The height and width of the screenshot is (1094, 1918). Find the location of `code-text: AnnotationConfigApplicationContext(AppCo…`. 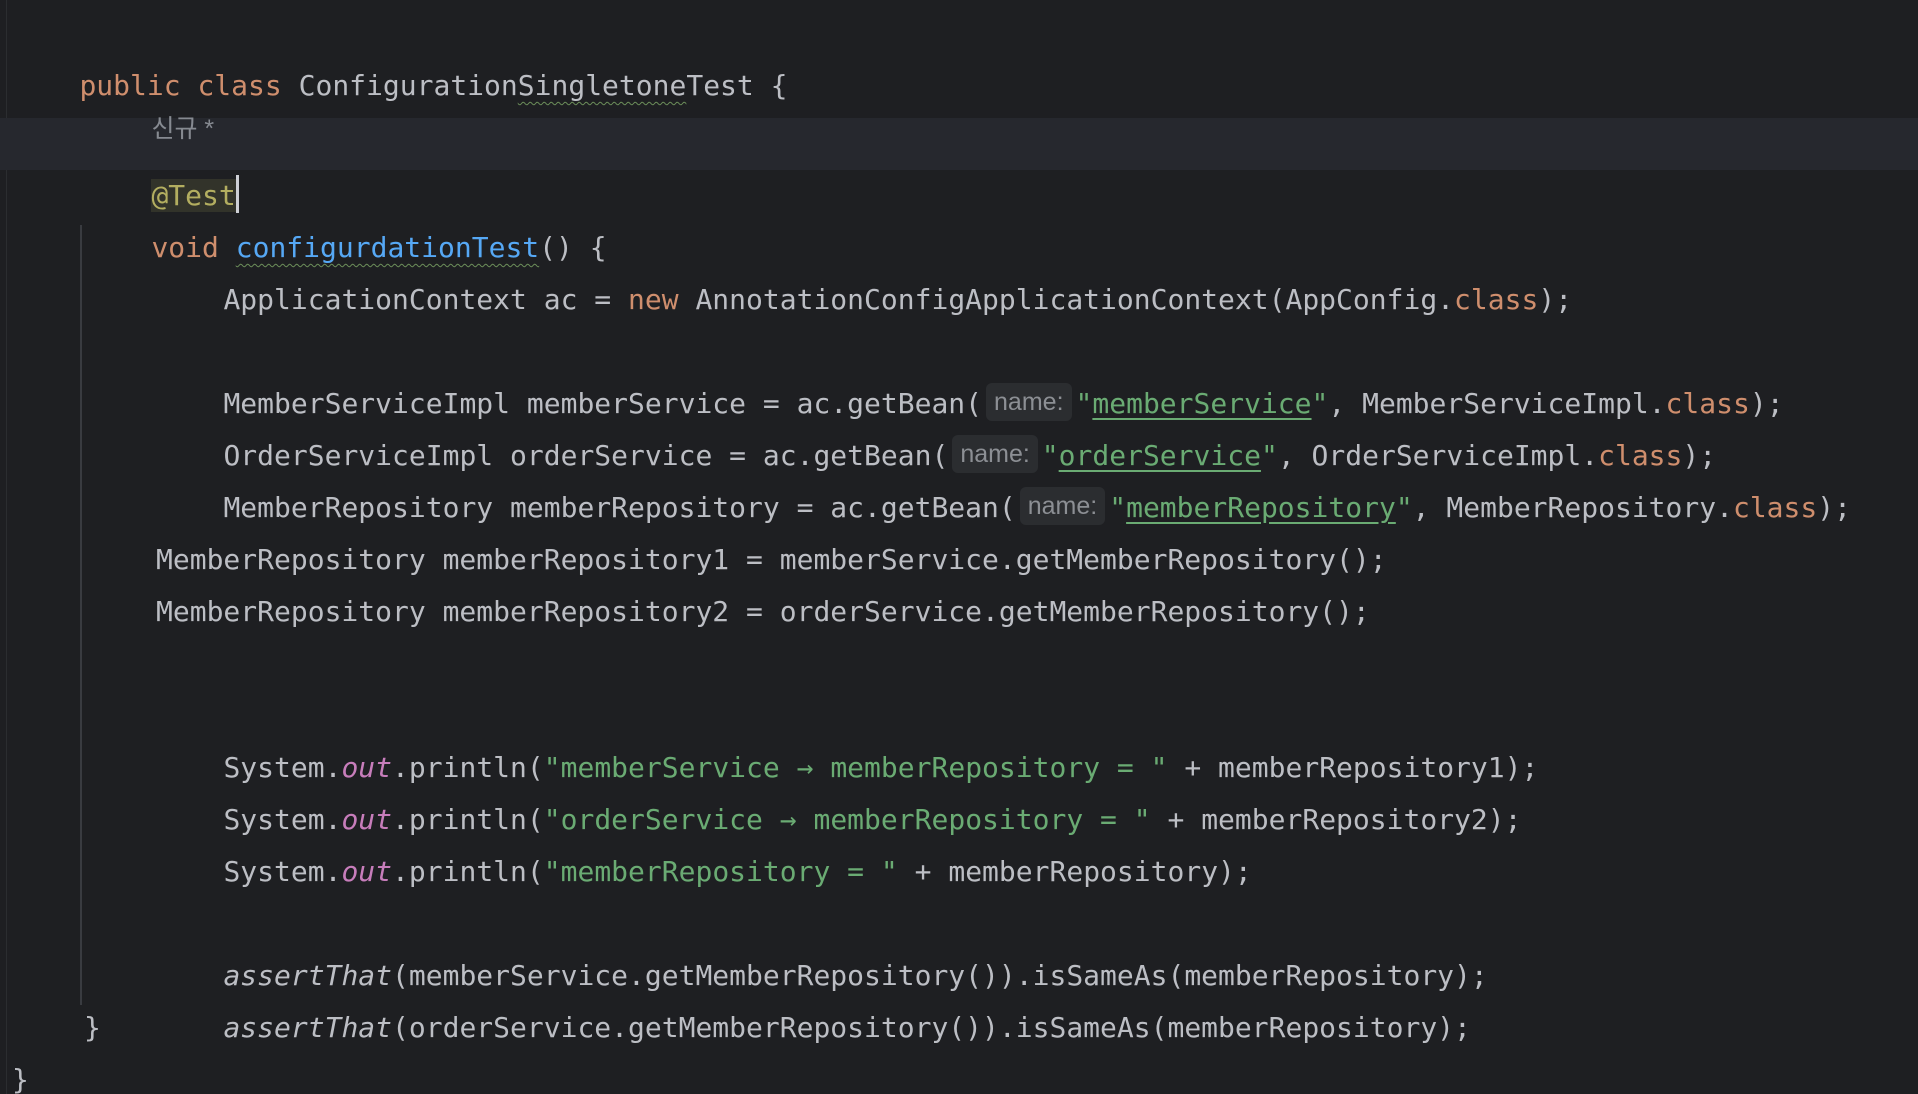

code-text: AnnotationConfigApplicationContext(AppCo… is located at coordinates (1066, 299).